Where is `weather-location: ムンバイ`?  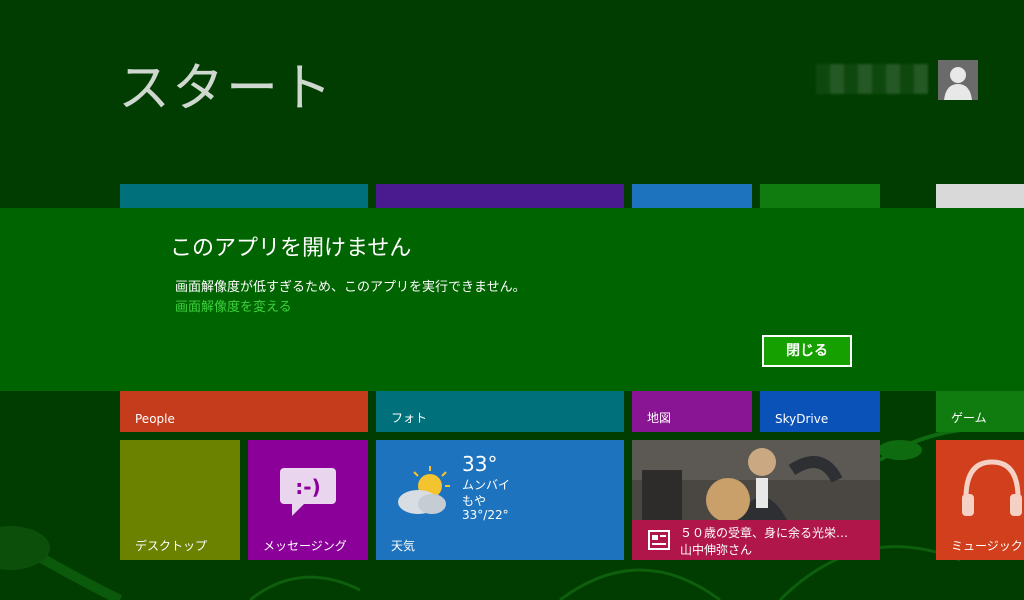 weather-location: ムンバイ is located at coordinates (486, 485).